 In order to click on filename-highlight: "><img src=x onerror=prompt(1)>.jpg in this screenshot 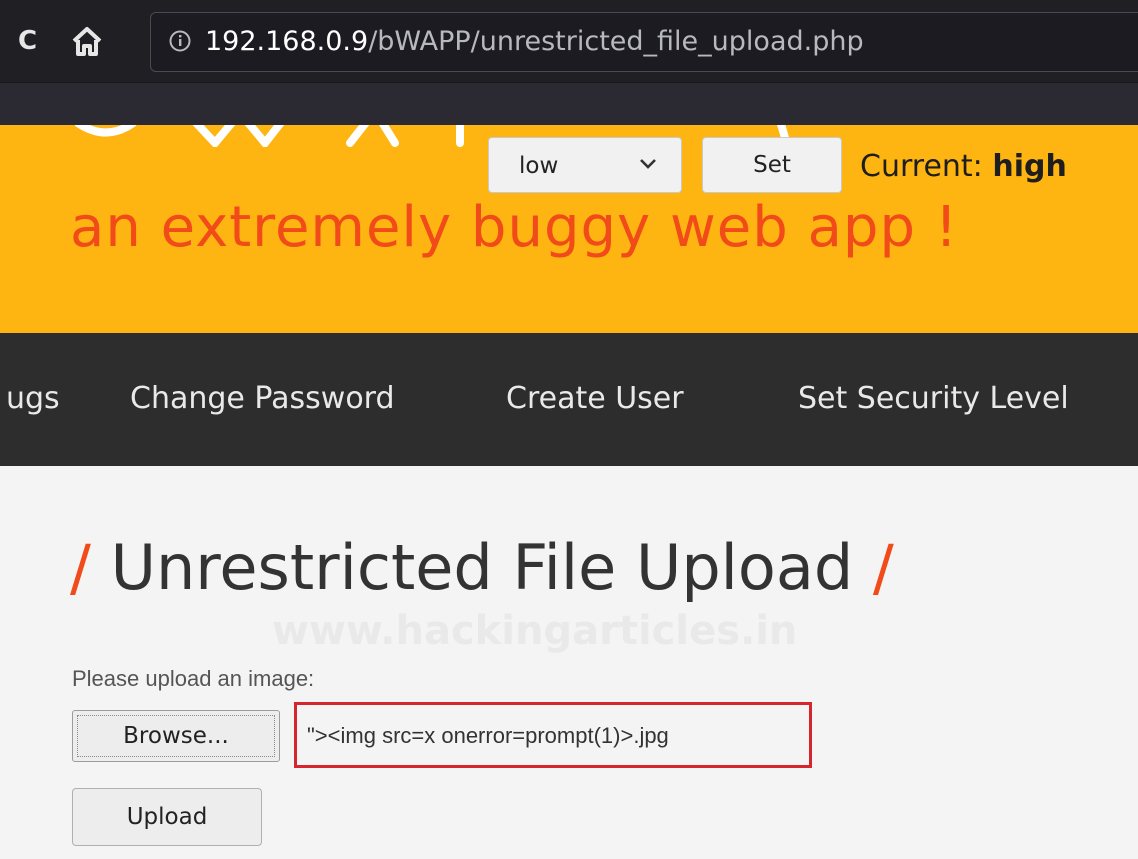, I will do `click(553, 735)`.